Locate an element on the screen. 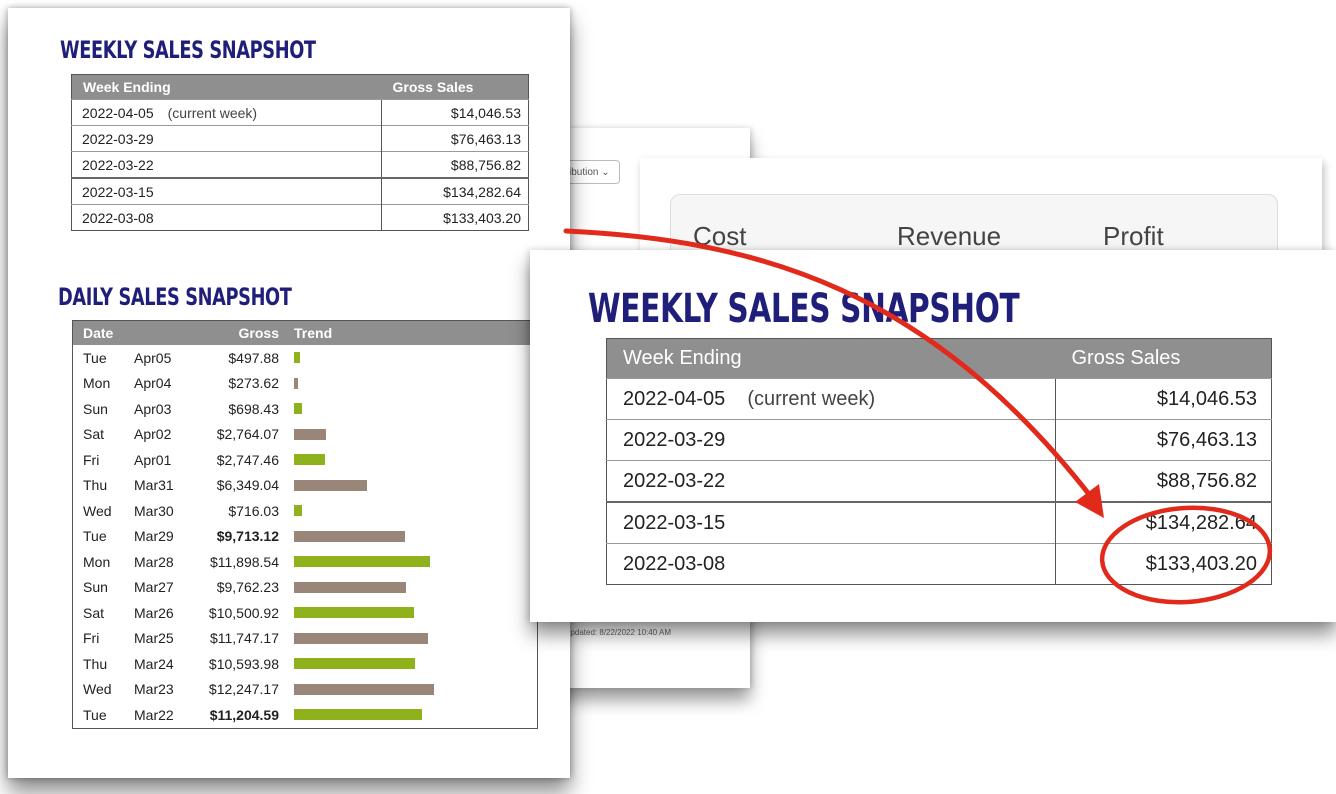 This screenshot has height=794, width=1336. gross-cell: $12,247.17 is located at coordinates (243, 689).